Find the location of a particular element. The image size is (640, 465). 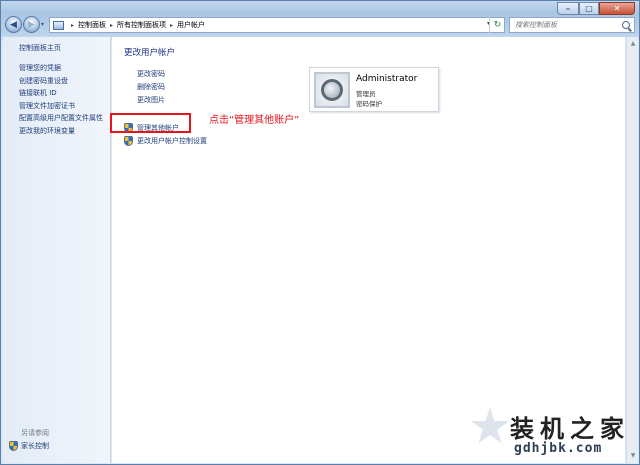

star-logo-icon is located at coordinates (490, 425).